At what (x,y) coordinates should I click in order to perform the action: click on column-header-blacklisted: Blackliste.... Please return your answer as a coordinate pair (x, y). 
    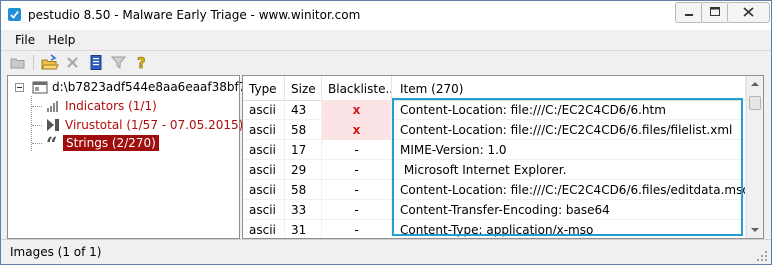
    Looking at the image, I should click on (357, 88).